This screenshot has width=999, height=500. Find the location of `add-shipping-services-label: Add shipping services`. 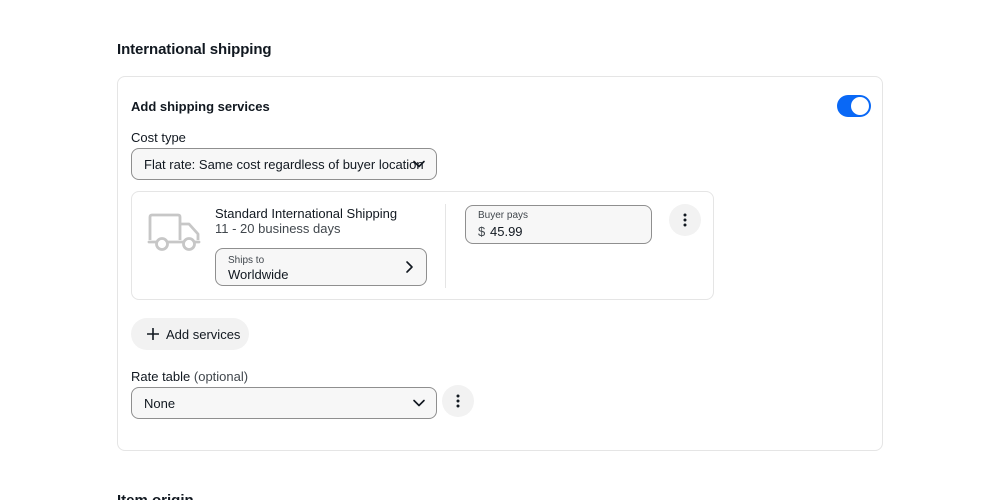

add-shipping-services-label: Add shipping services is located at coordinates (200, 106).